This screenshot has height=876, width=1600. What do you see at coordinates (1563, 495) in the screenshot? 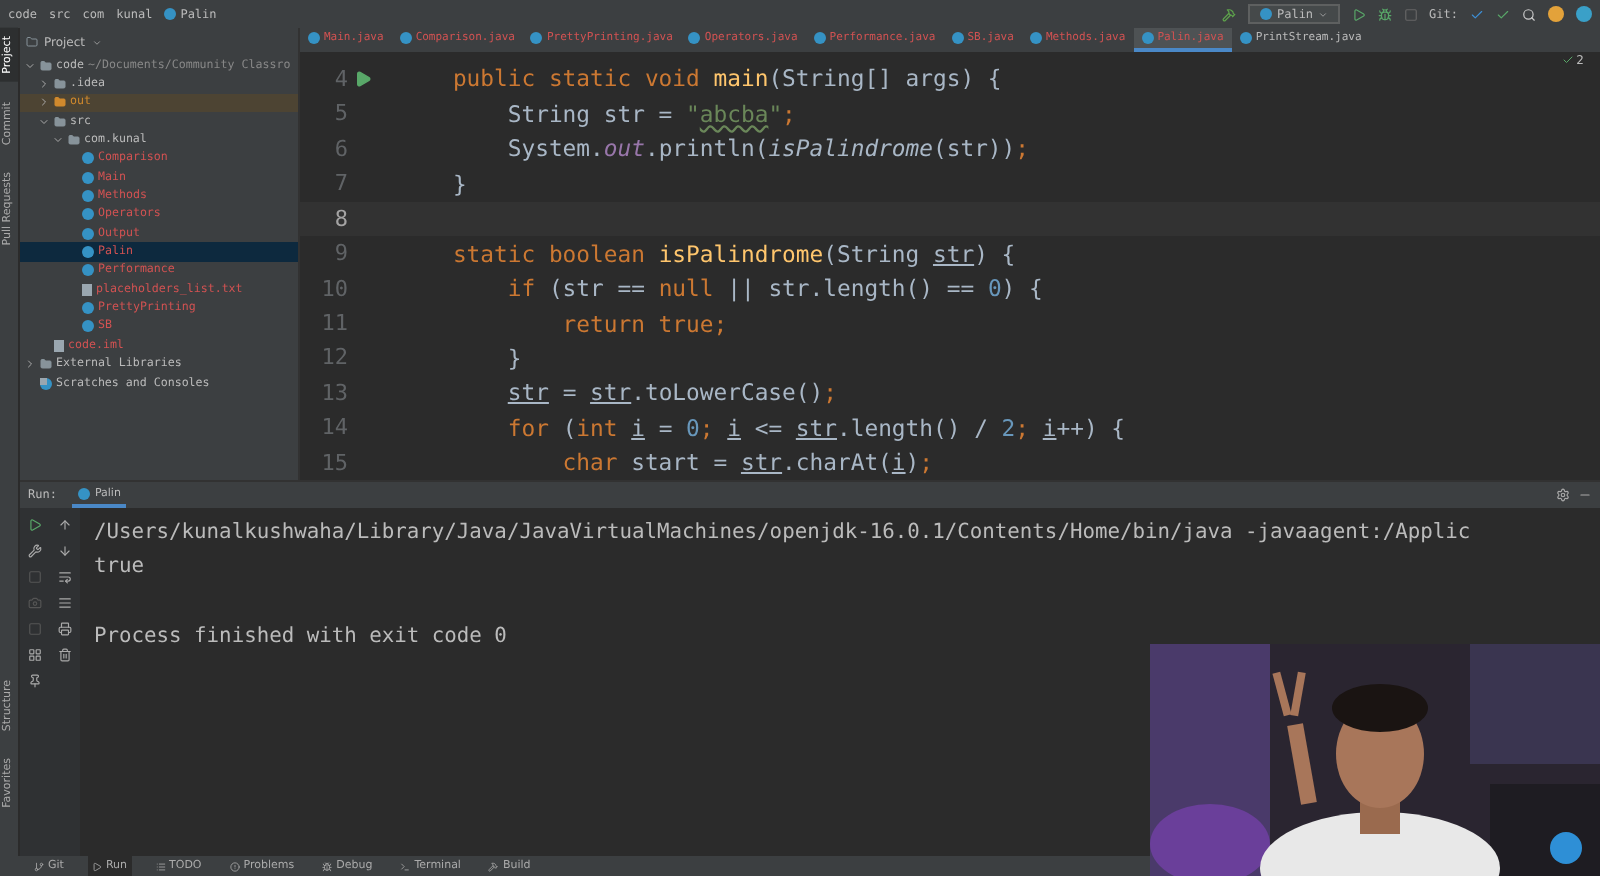
I see `settings-icon` at bounding box center [1563, 495].